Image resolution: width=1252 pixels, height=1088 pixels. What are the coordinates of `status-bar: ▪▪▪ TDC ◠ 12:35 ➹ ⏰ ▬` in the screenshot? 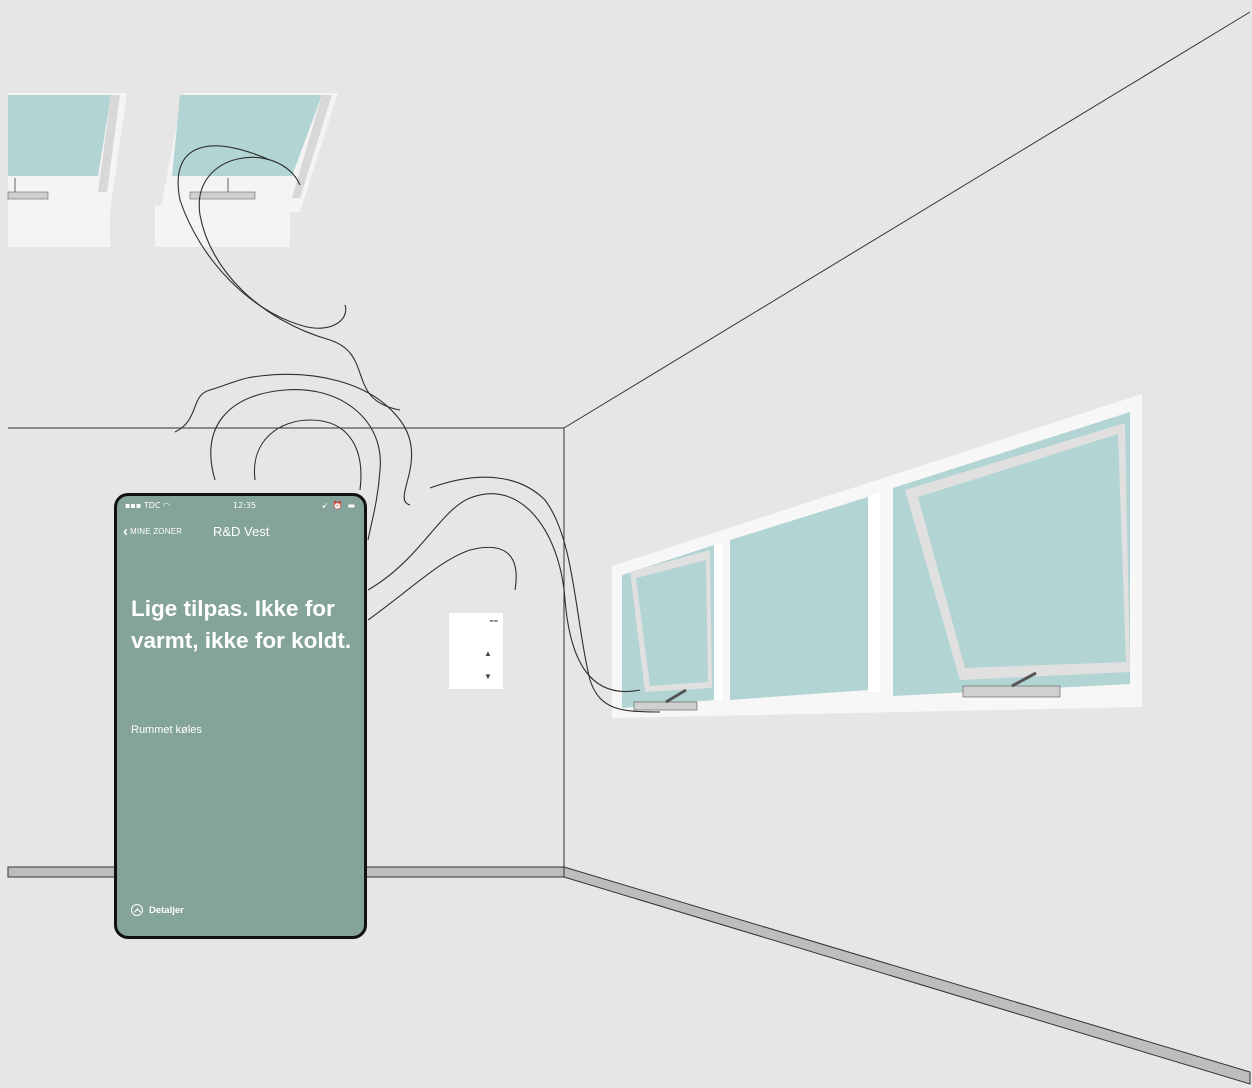 It's located at (240, 507).